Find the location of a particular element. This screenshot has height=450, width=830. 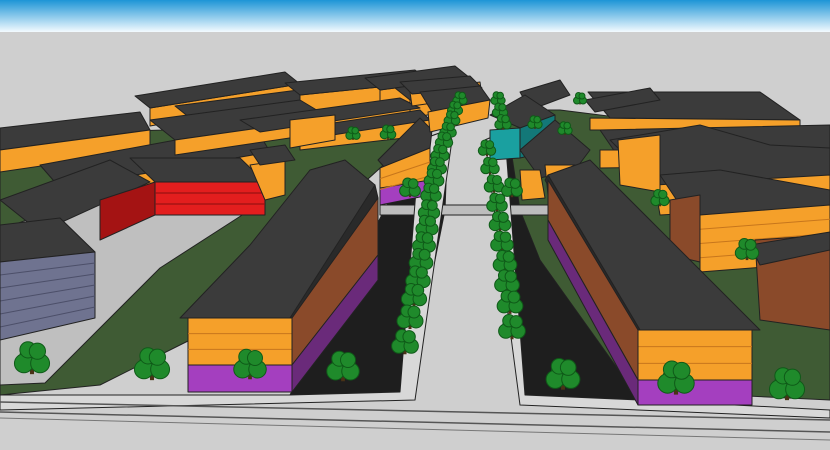

accent-building is located at coordinates (505, 144).